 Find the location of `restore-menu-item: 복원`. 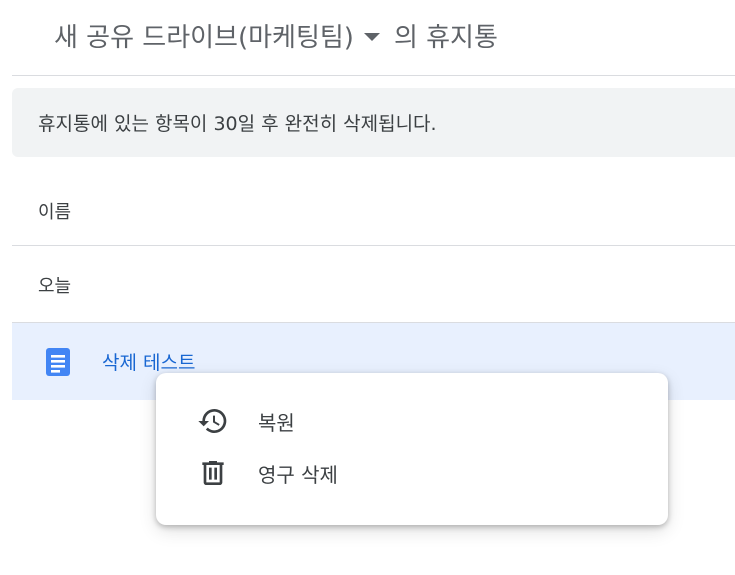

restore-menu-item: 복원 is located at coordinates (412, 421).